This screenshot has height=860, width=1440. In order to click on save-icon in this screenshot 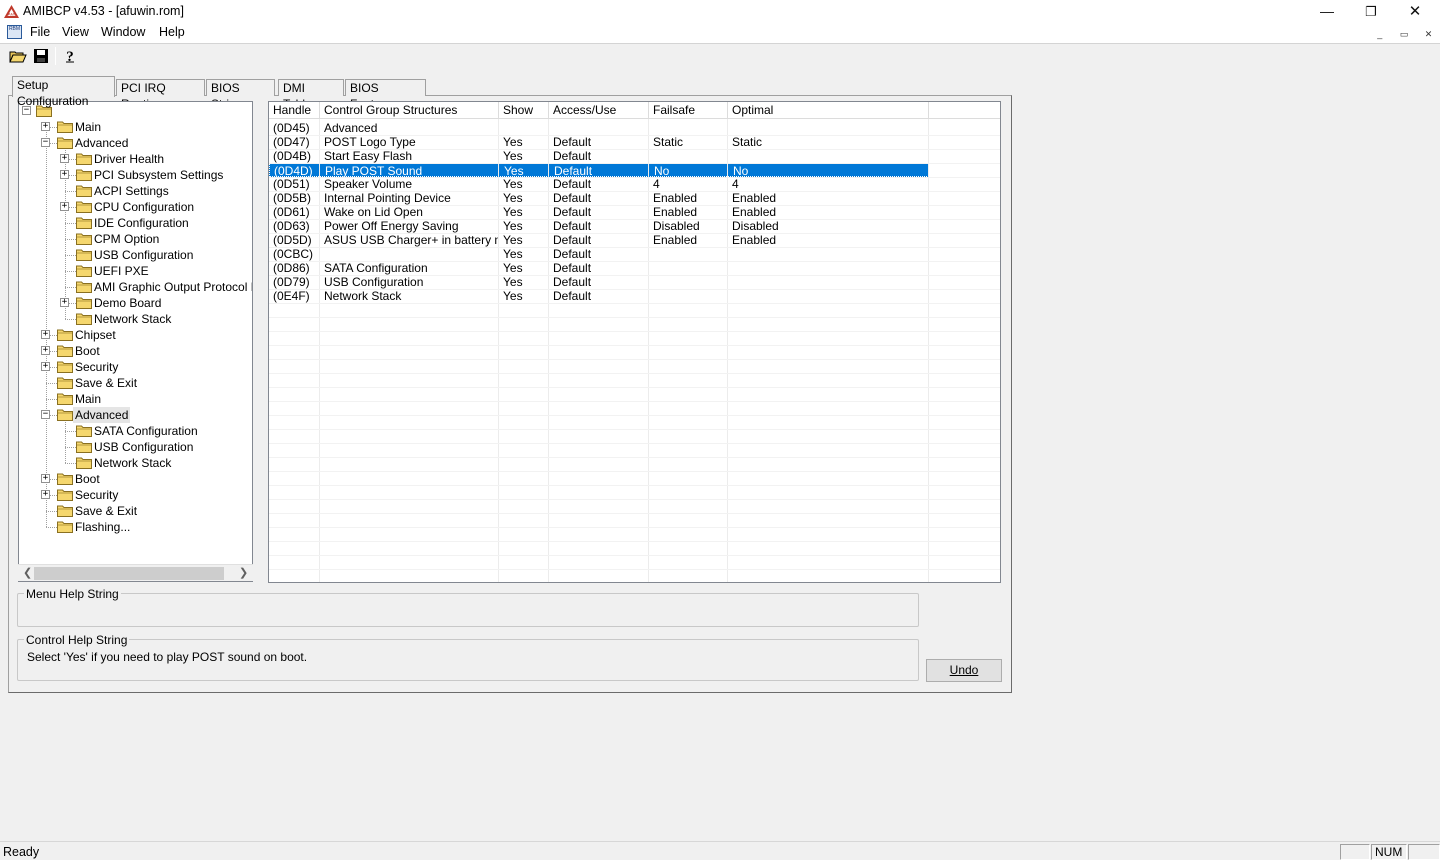, I will do `click(41, 56)`.